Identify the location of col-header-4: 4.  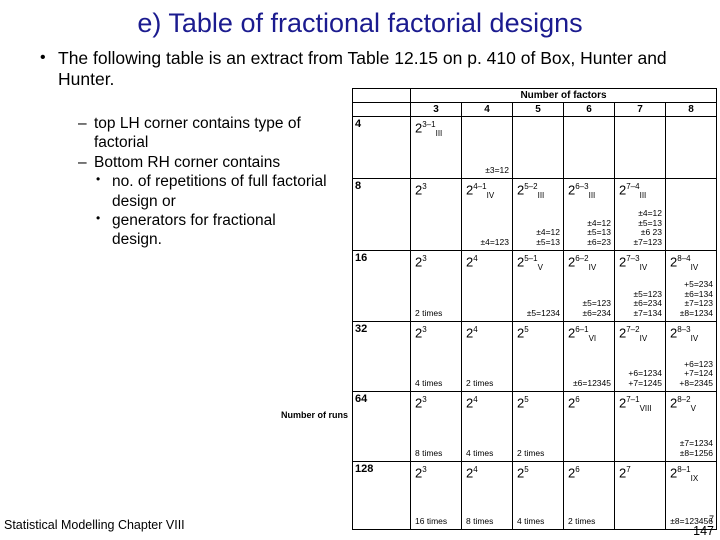
(487, 109).